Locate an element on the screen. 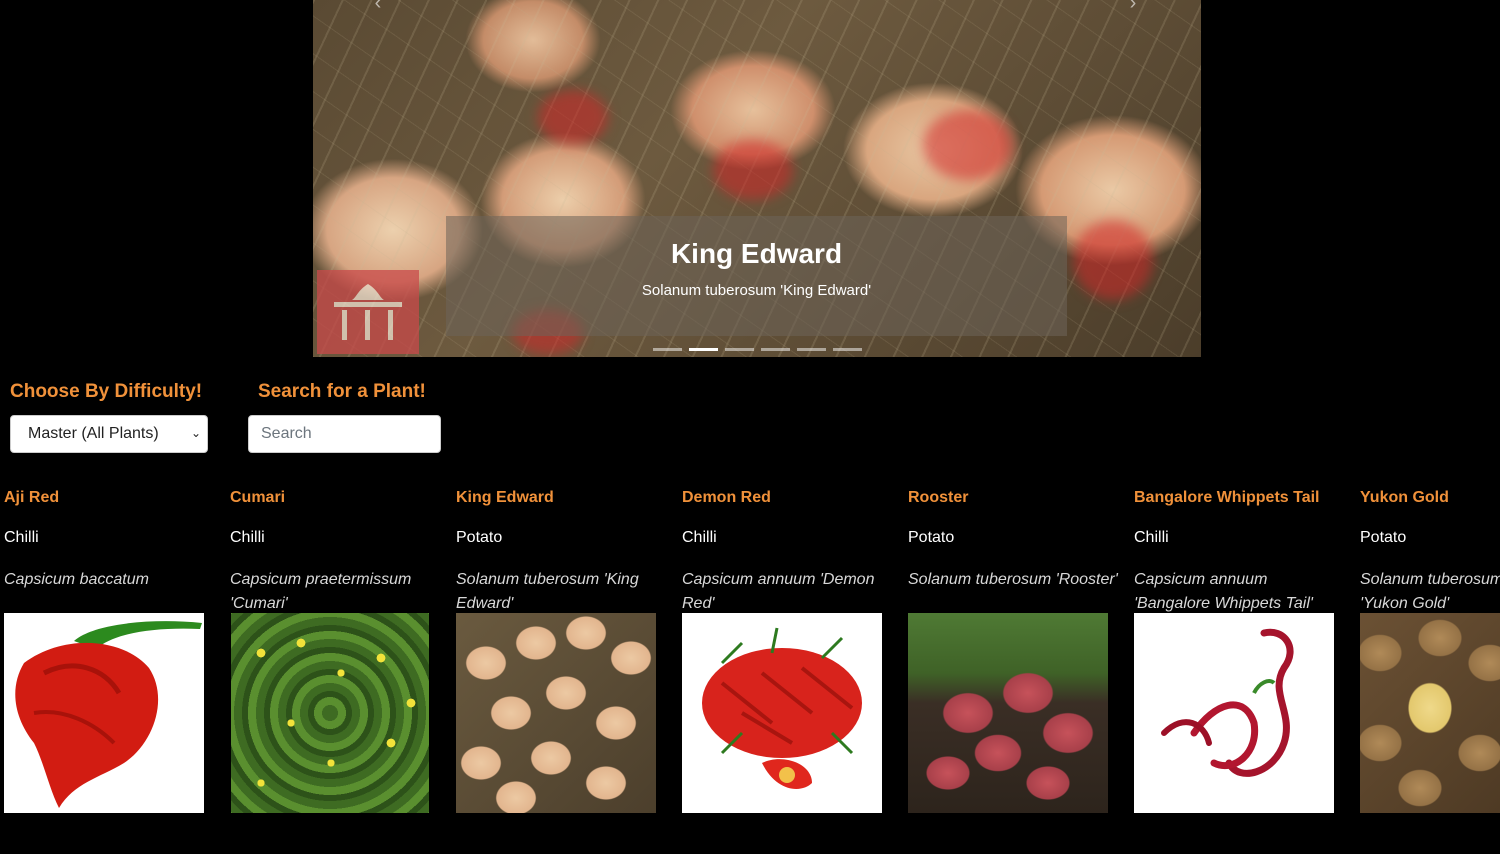 Image resolution: width=1500 pixels, height=854 pixels. logo-glyph-icon is located at coordinates (368, 312).